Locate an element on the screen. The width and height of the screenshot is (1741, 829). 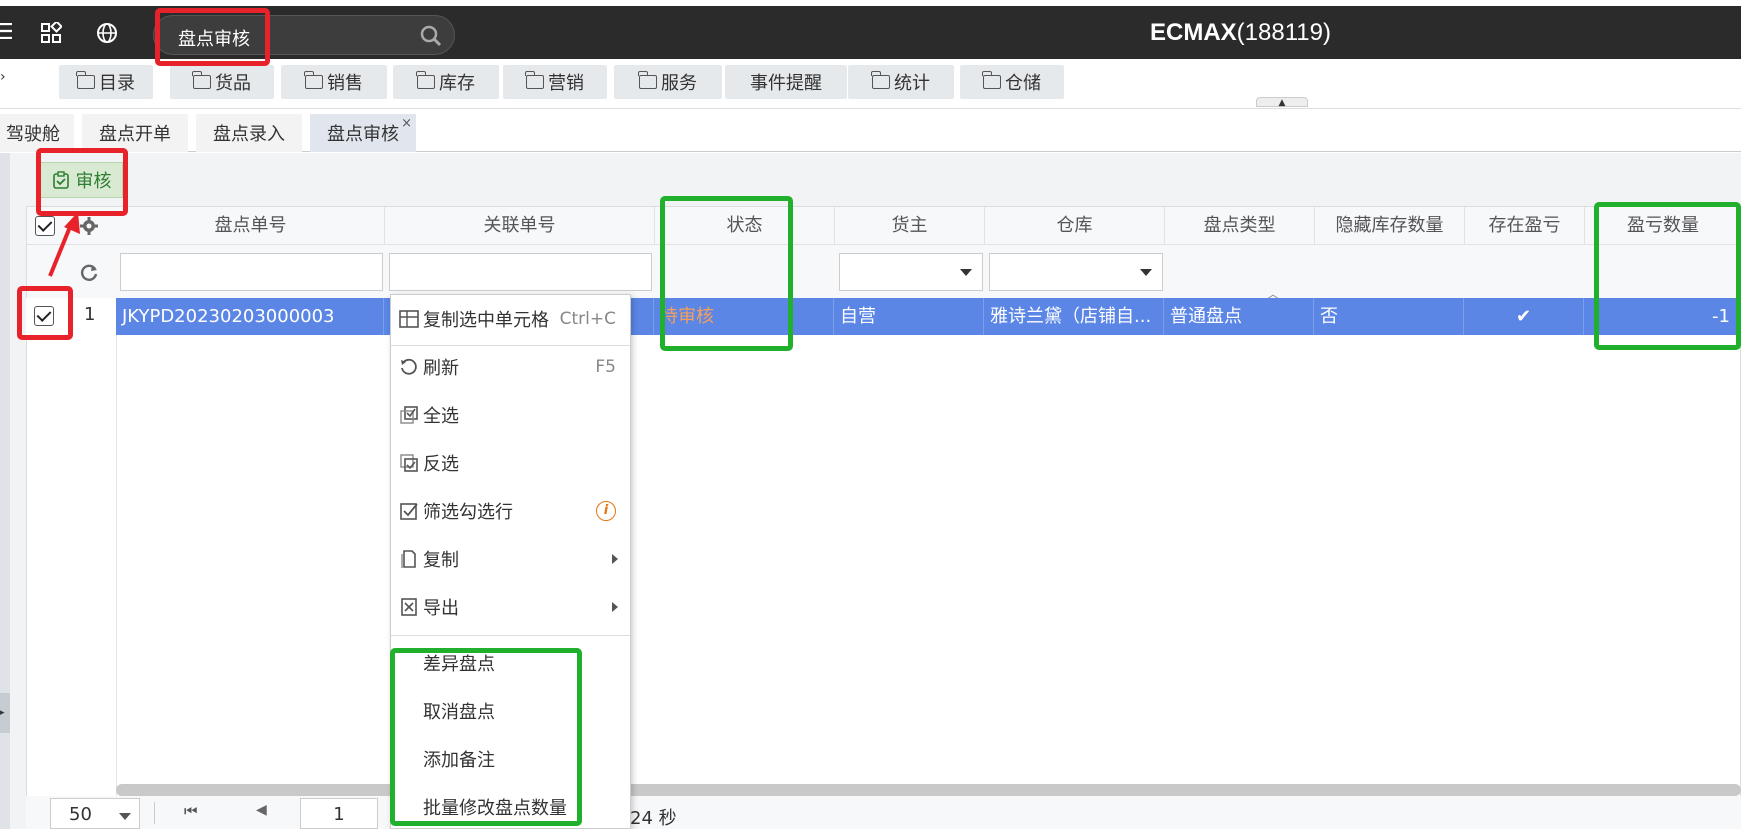
invert-select-icon is located at coordinates (409, 463).